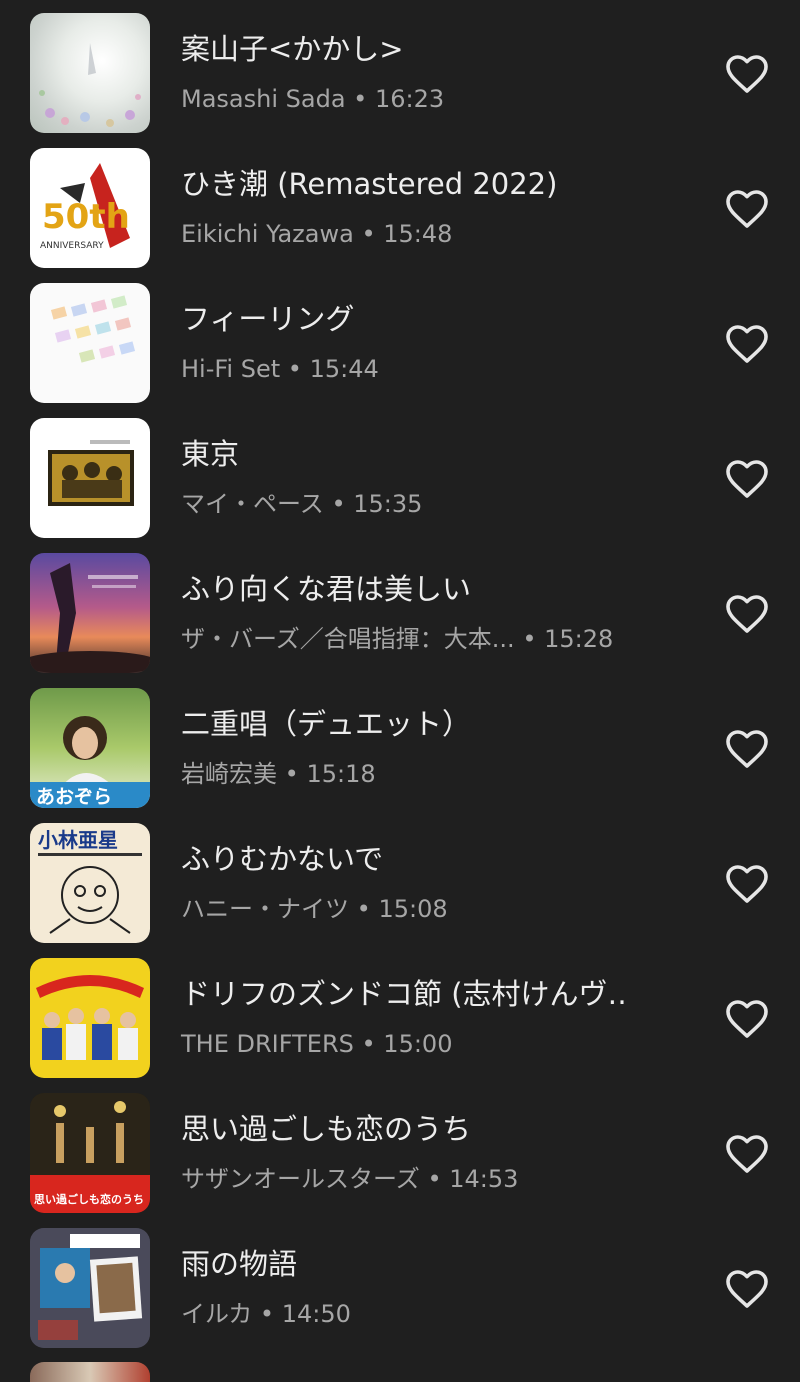 The width and height of the screenshot is (800, 1382). What do you see at coordinates (400, 1012) in the screenshot?
I see `track-row: ドリフのズンドコ節 (志村けんヴ‥ THE DRIFTERS • 15:00` at bounding box center [400, 1012].